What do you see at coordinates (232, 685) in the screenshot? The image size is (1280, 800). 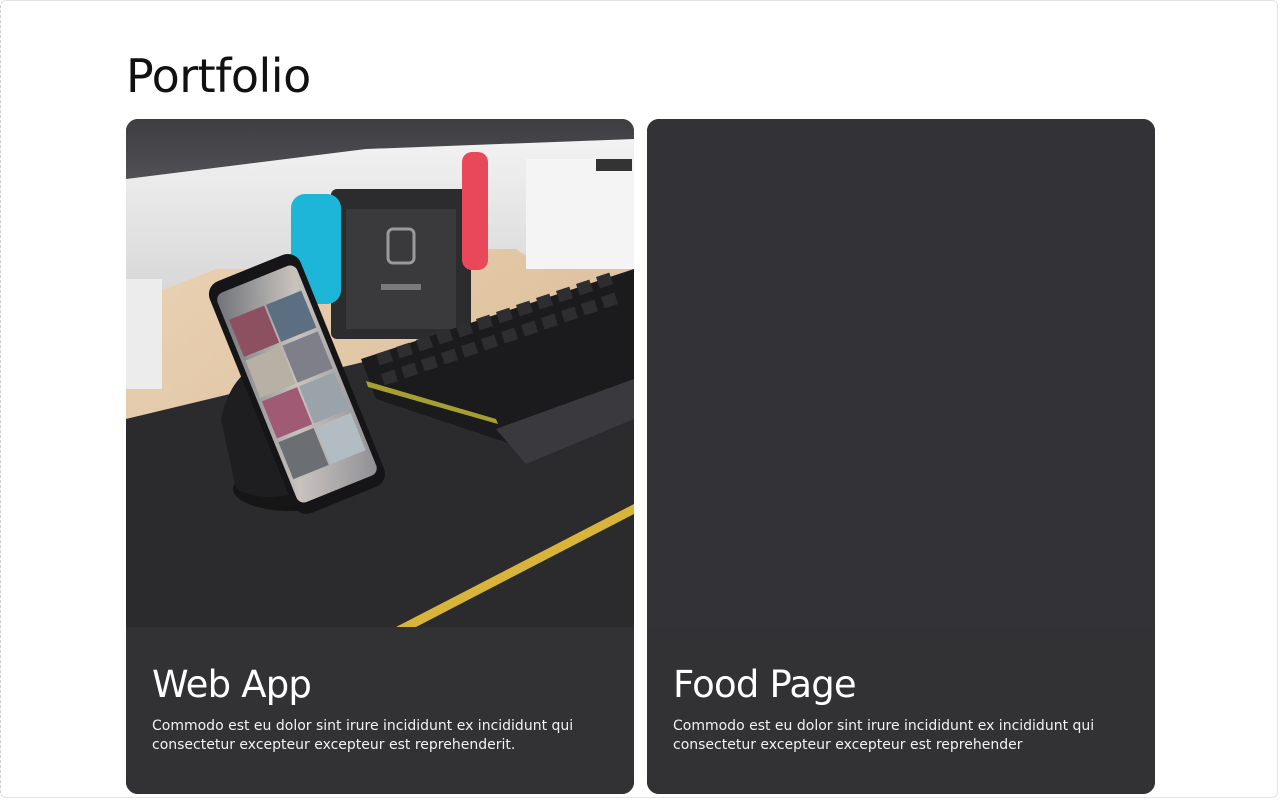 I see `card-title: Web App` at bounding box center [232, 685].